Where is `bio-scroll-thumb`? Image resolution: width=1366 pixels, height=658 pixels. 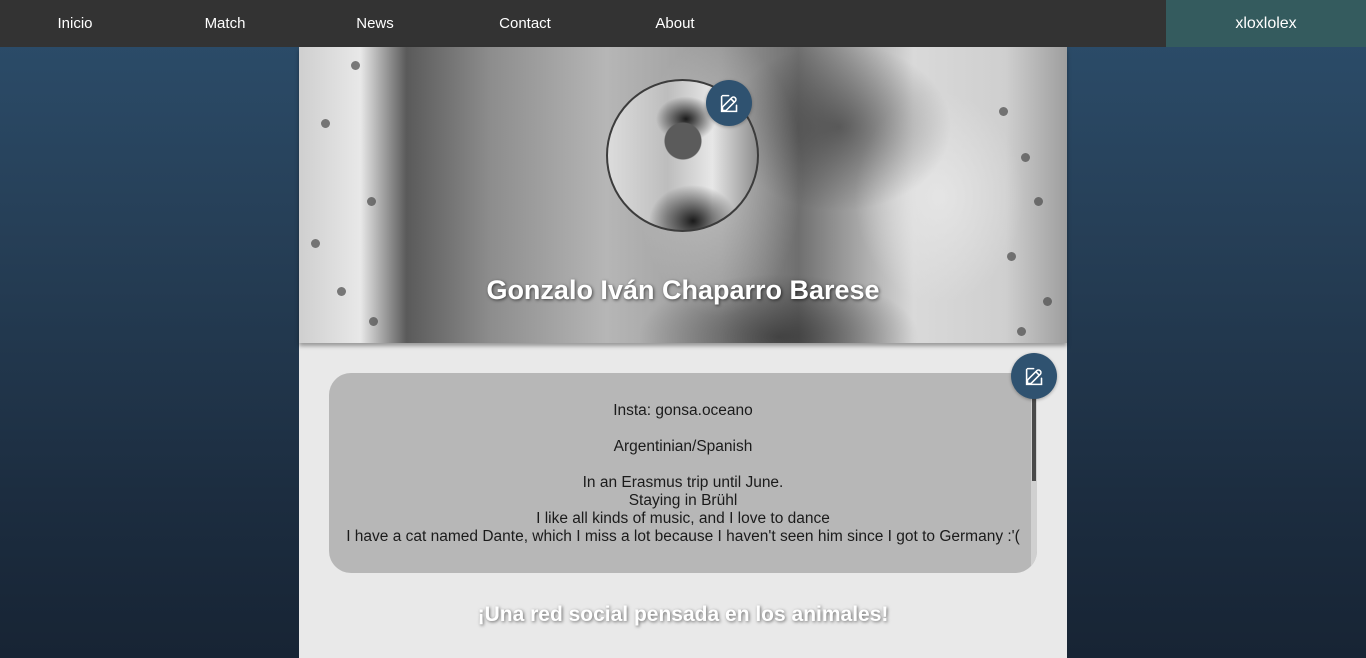
bio-scroll-thumb is located at coordinates (1034, 438).